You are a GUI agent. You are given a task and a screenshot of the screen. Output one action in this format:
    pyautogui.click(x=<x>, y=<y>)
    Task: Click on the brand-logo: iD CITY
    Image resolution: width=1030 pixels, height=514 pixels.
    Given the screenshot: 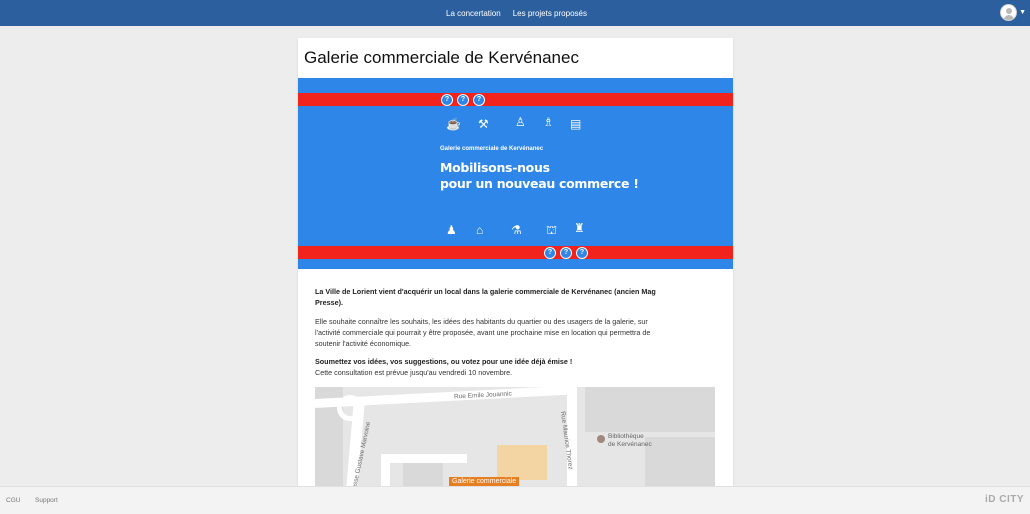 What is the action you would take?
    pyautogui.click(x=1004, y=499)
    